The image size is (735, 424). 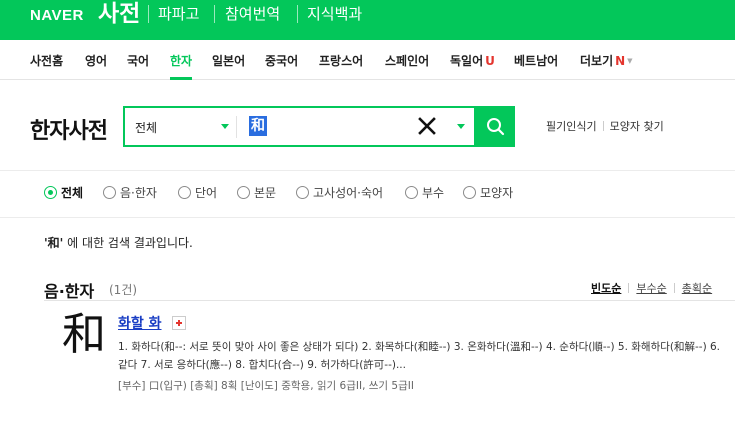 I want to click on filter-label: 단어, so click(x=206, y=193).